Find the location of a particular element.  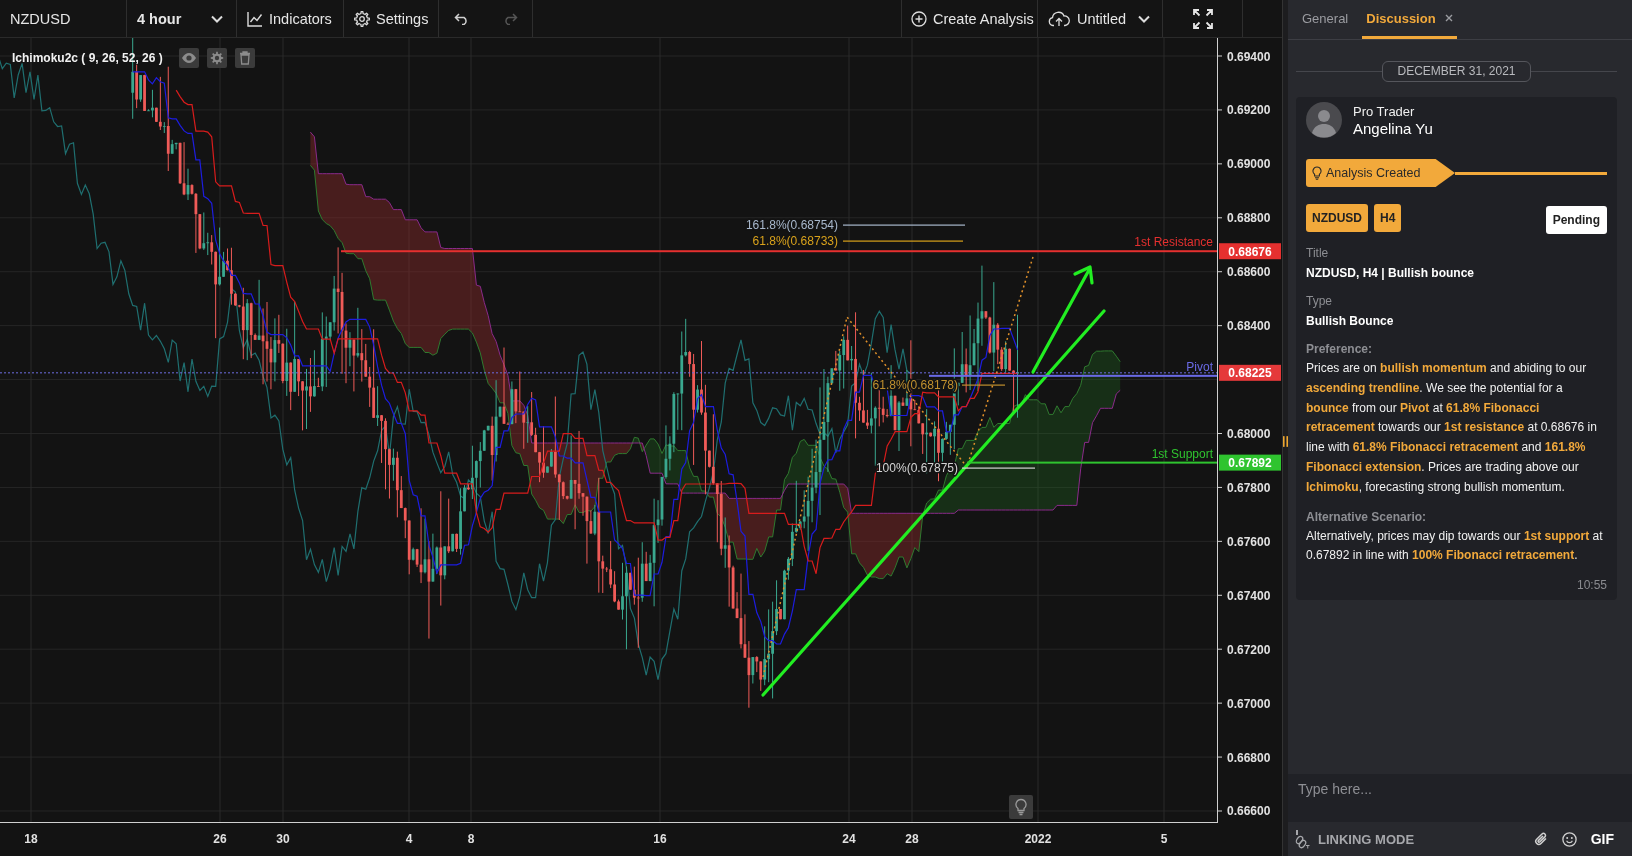

cloud-upload-icon is located at coordinates (1059, 18).